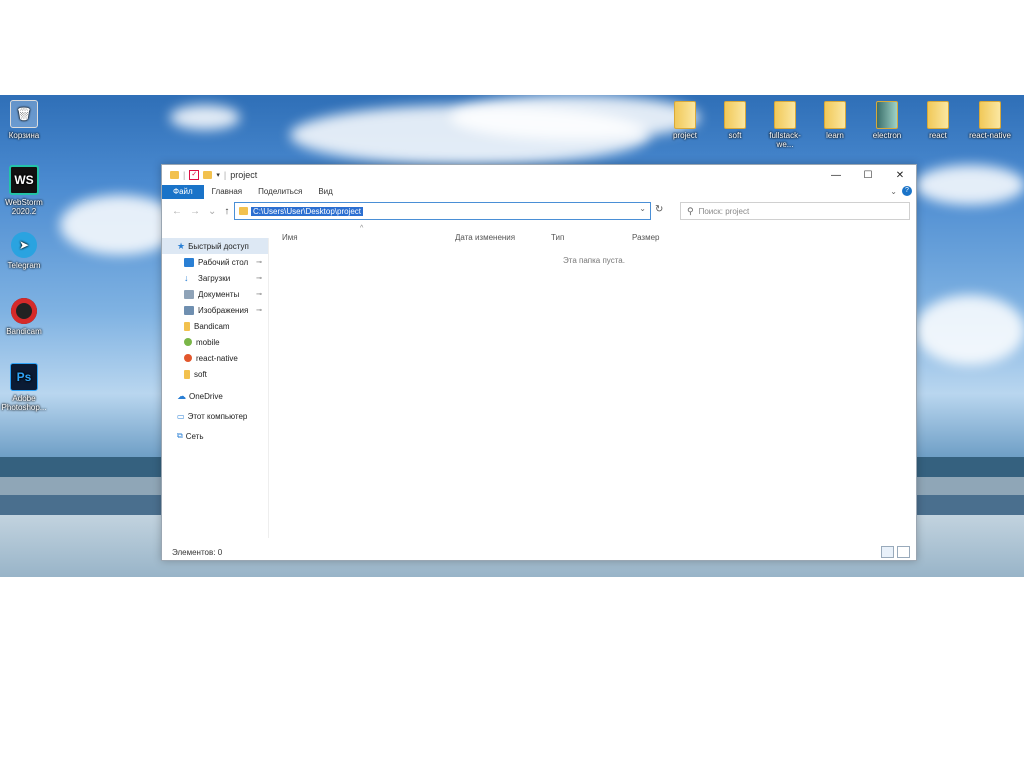  Describe the element at coordinates (189, 310) in the screenshot. I see `pictures-icon` at that location.